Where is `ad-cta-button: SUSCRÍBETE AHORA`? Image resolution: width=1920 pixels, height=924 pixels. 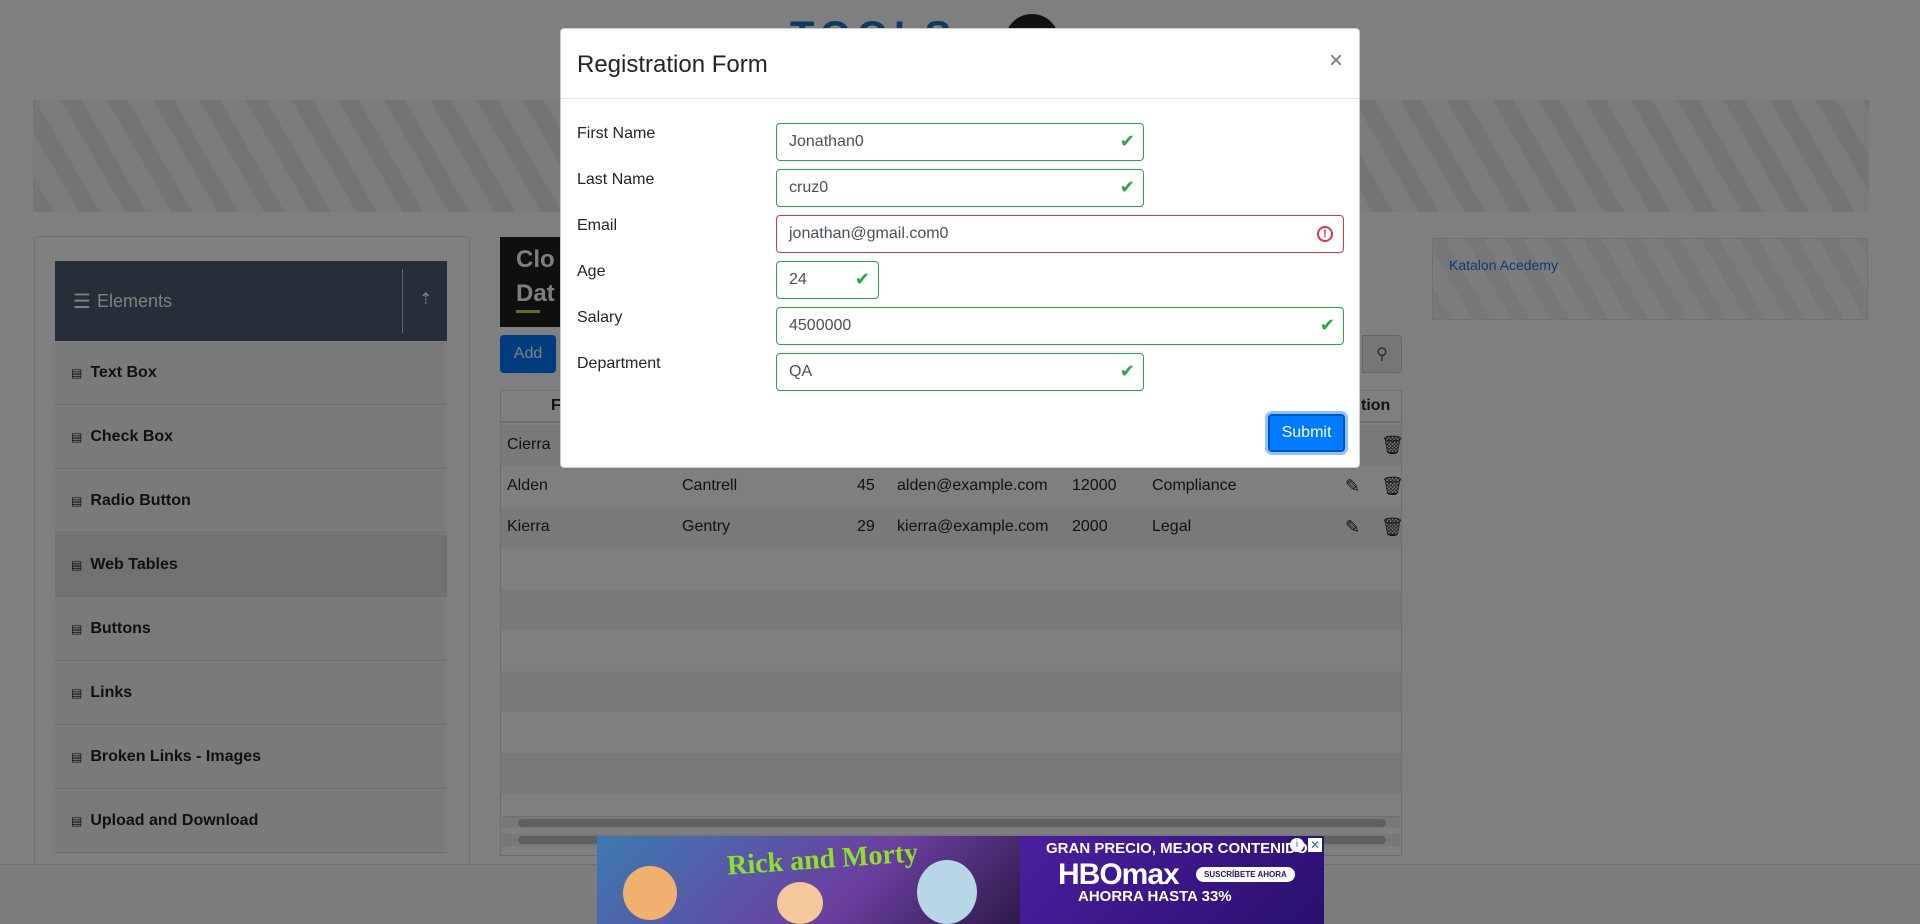 ad-cta-button: SUSCRÍBETE AHORA is located at coordinates (1245, 874).